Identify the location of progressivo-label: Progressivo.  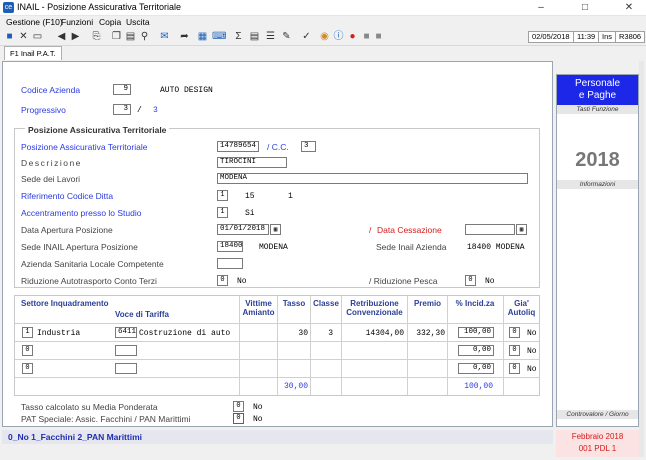
(43, 110).